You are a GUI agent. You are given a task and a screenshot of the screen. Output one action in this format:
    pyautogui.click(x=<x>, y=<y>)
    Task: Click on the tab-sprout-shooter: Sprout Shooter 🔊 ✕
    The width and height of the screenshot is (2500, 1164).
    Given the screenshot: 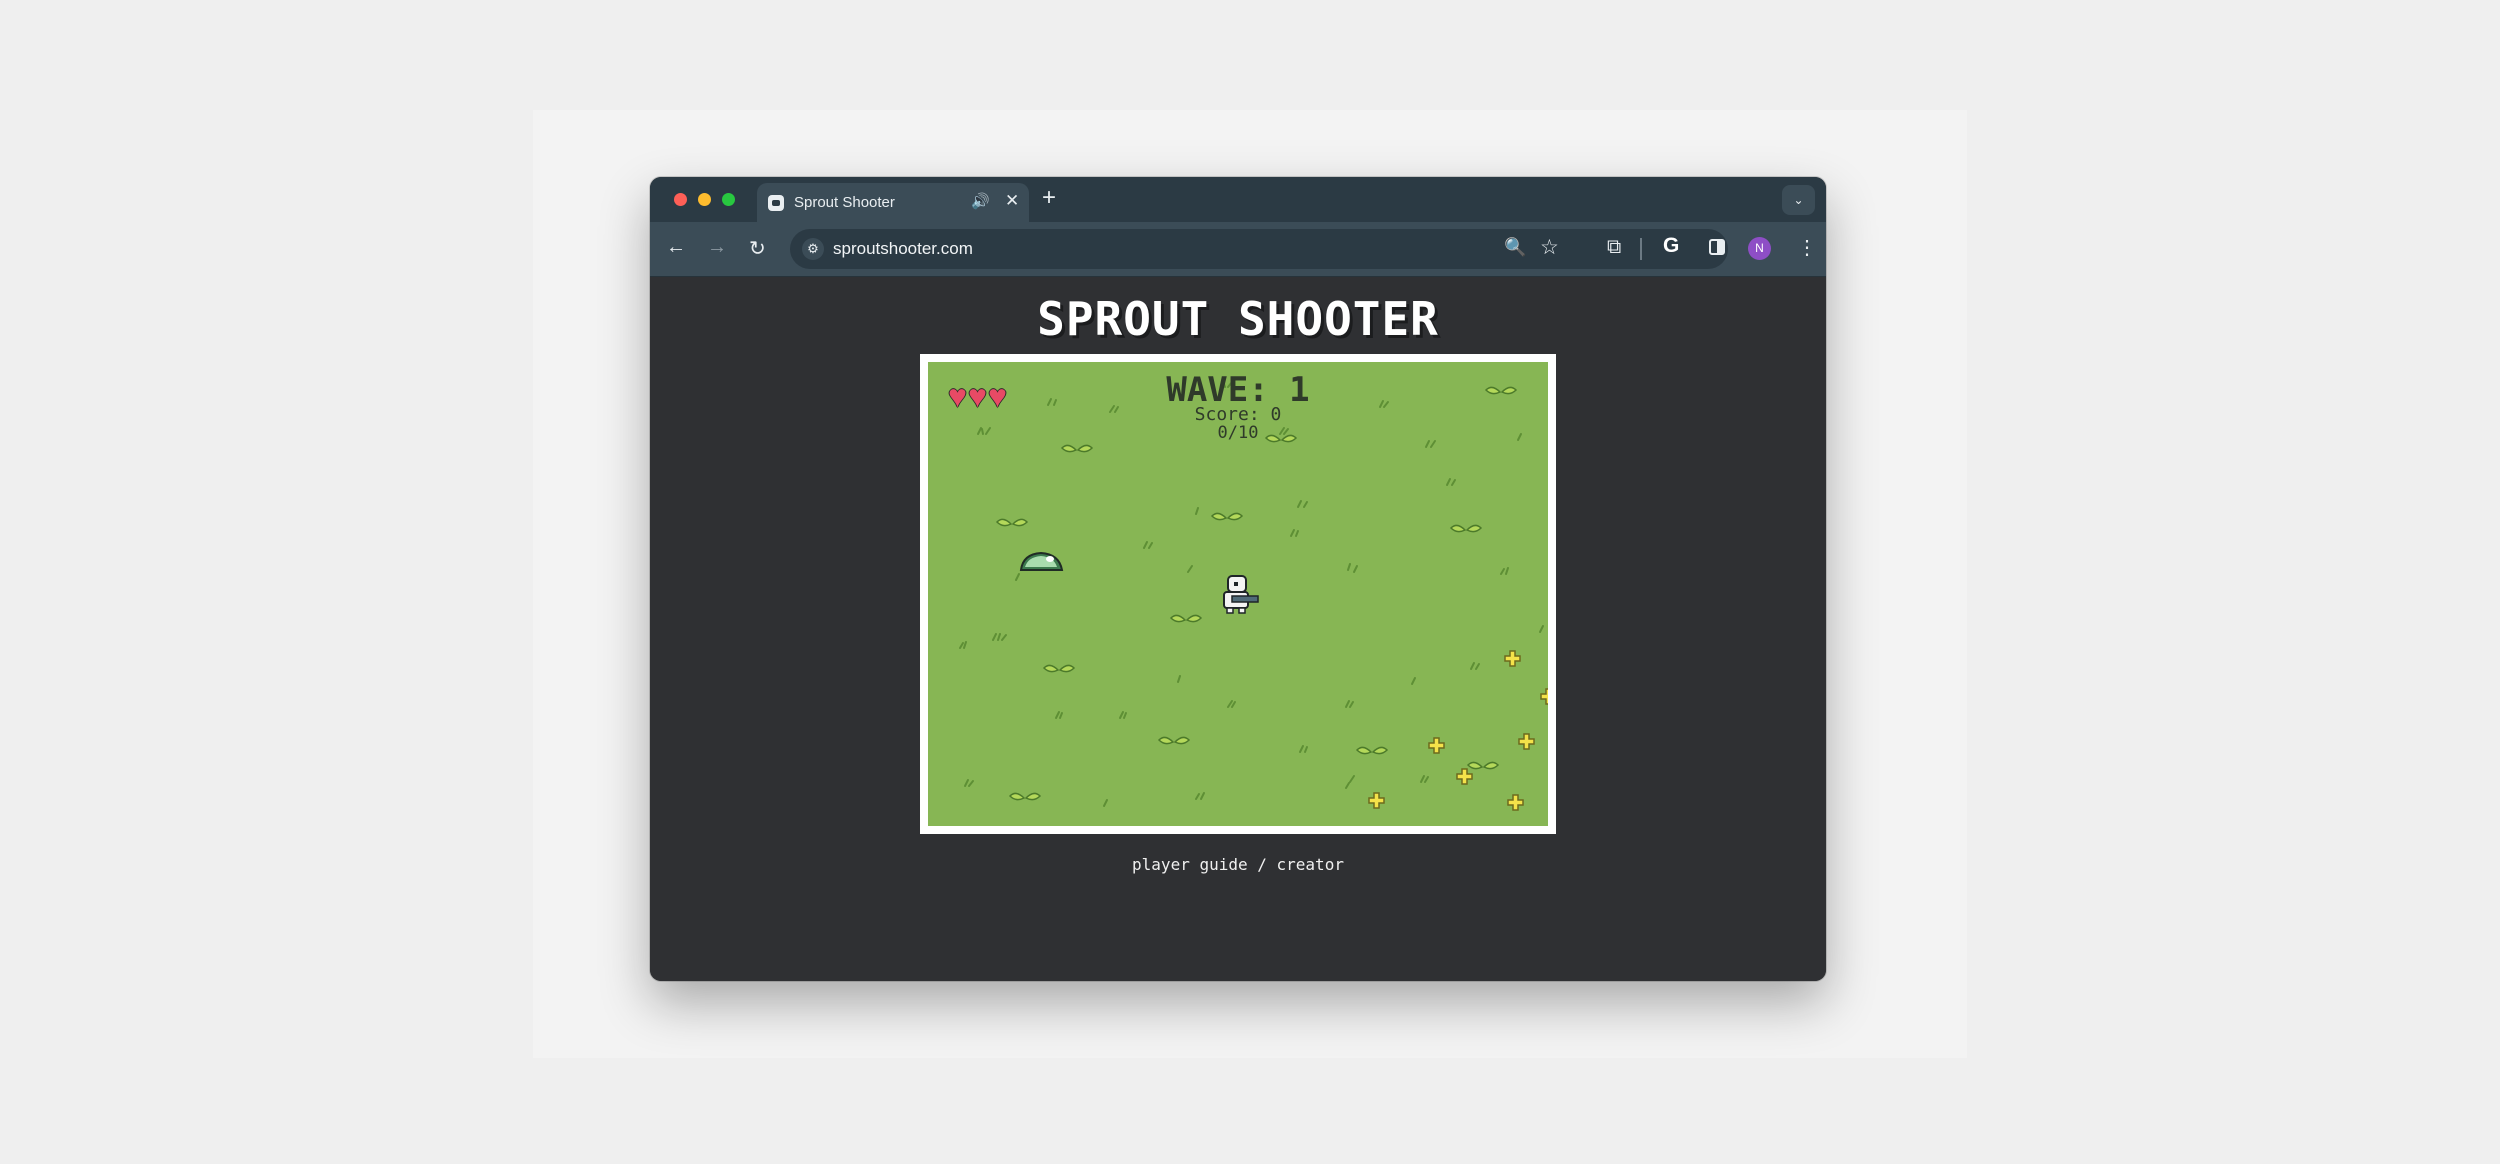 What is the action you would take?
    pyautogui.click(x=893, y=202)
    